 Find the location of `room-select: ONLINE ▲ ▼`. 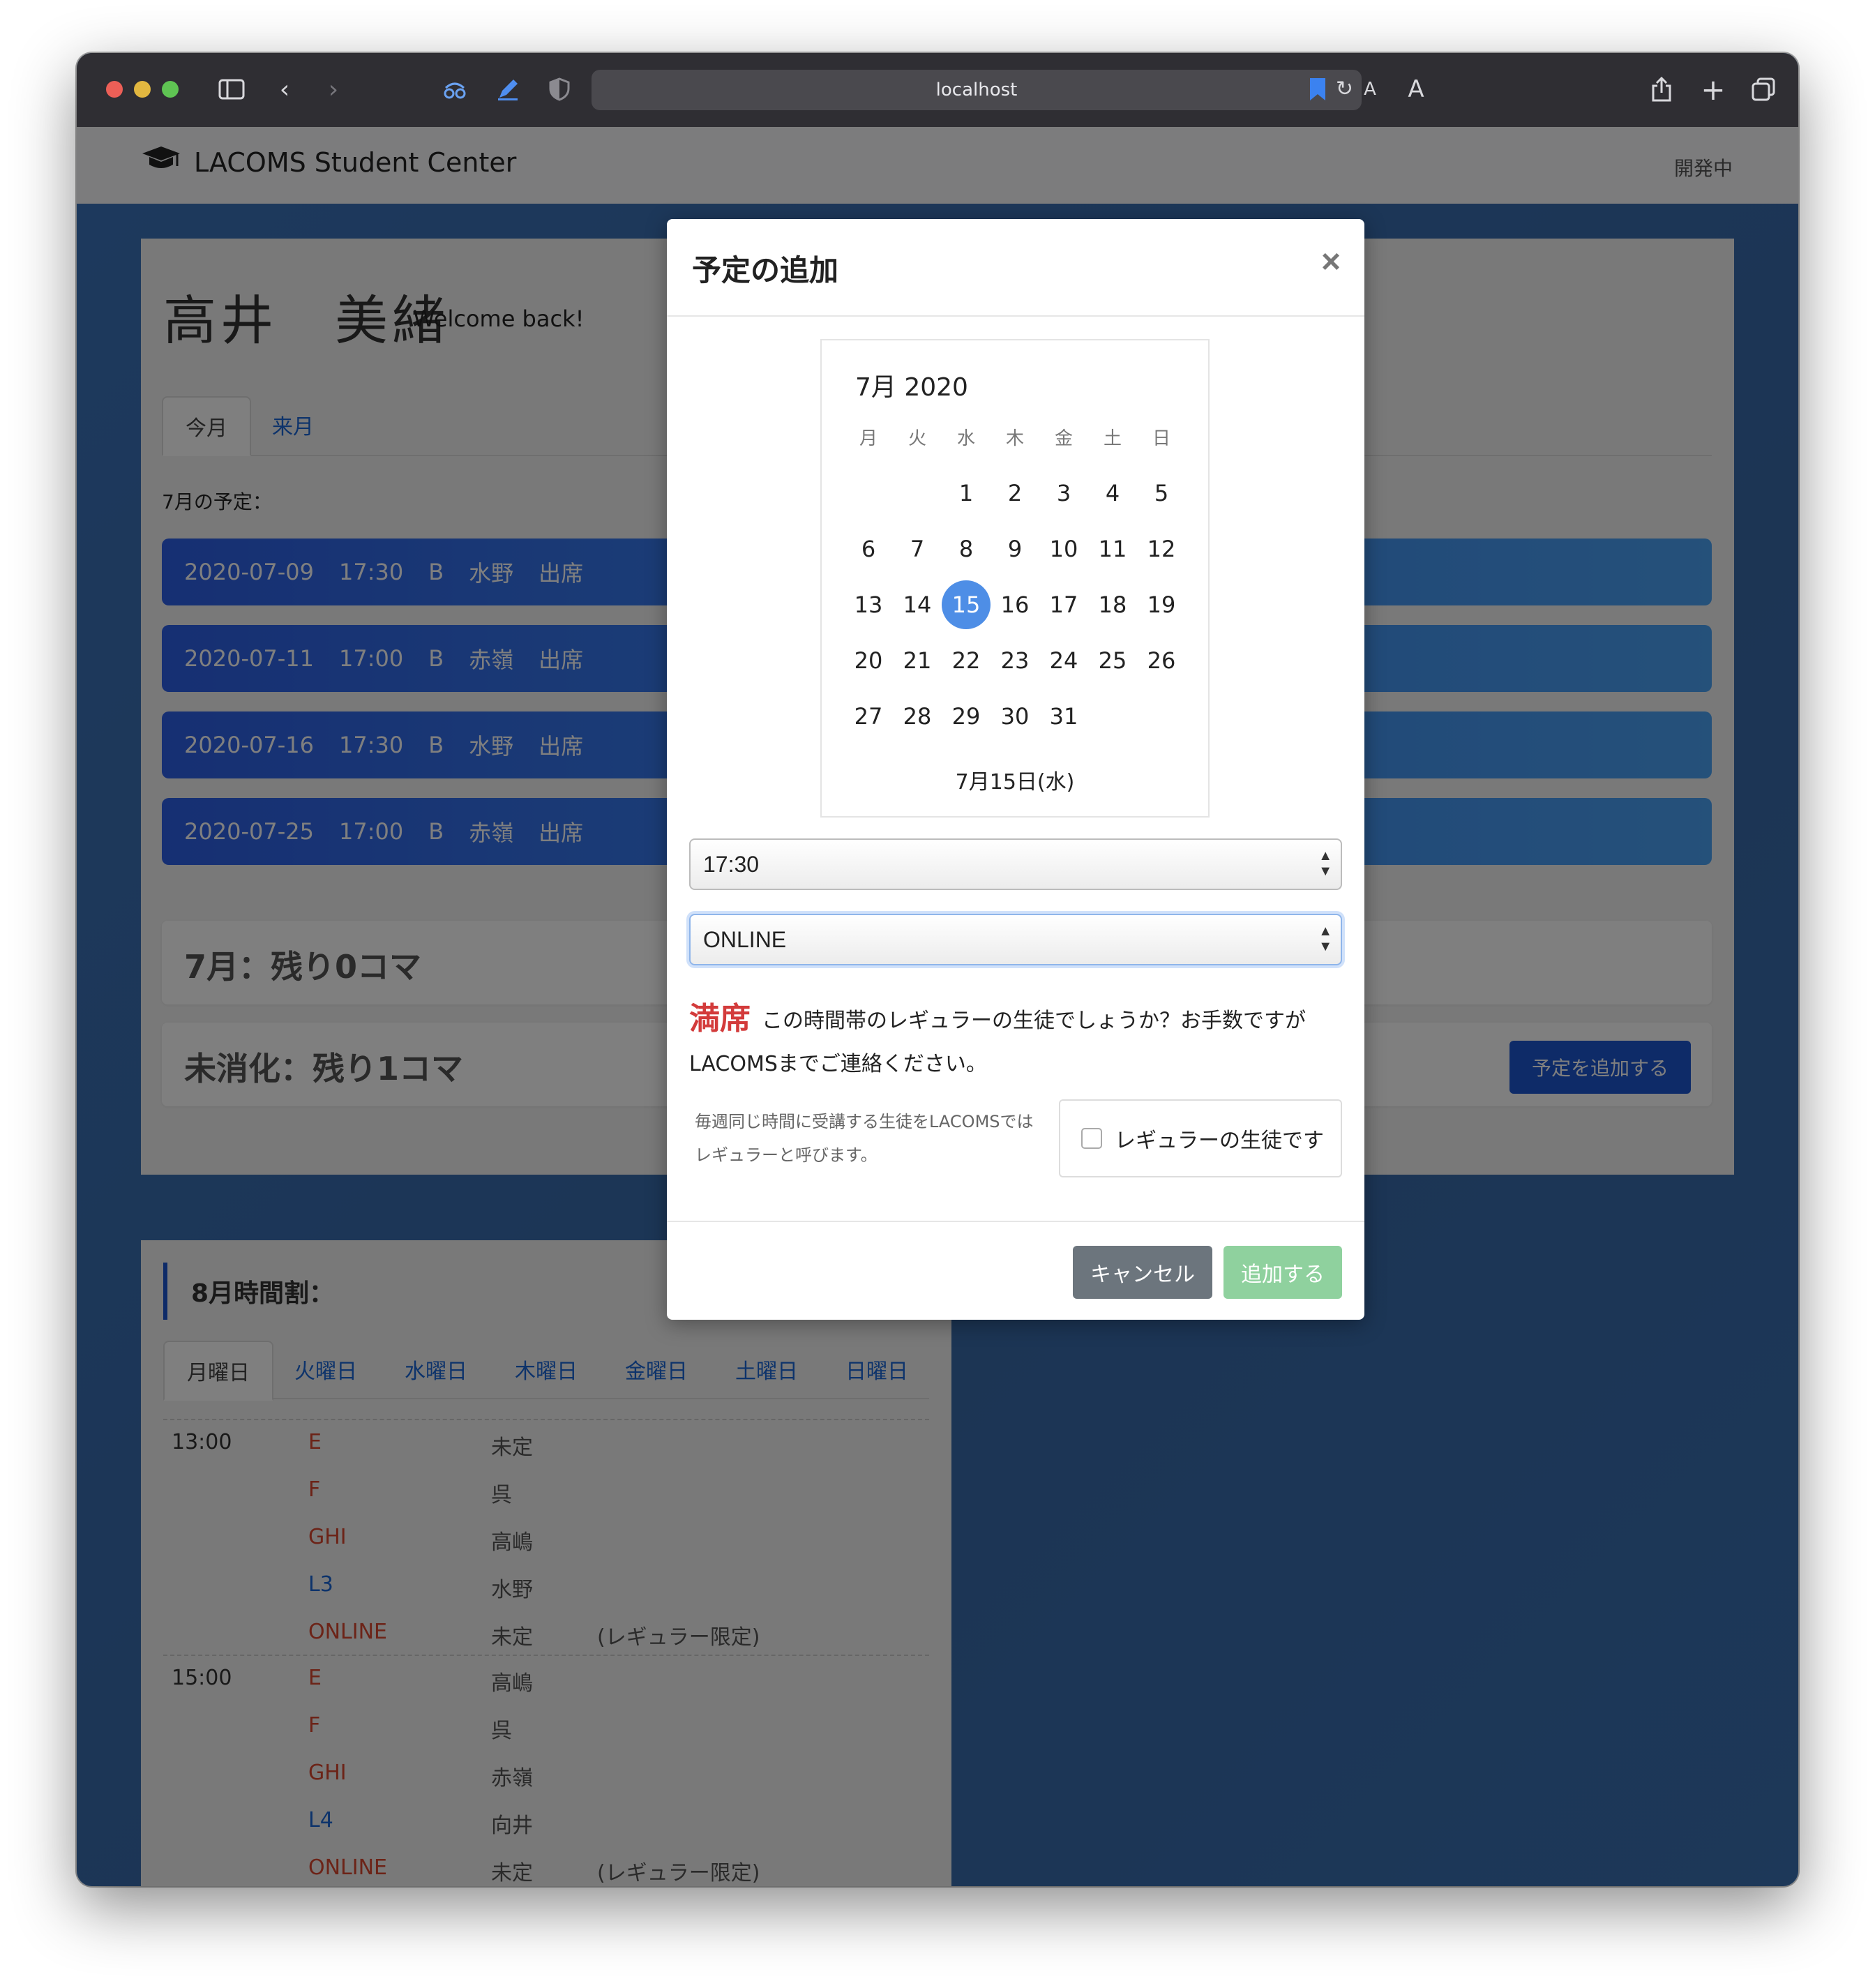

room-select: ONLINE ▲ ▼ is located at coordinates (1015, 939).